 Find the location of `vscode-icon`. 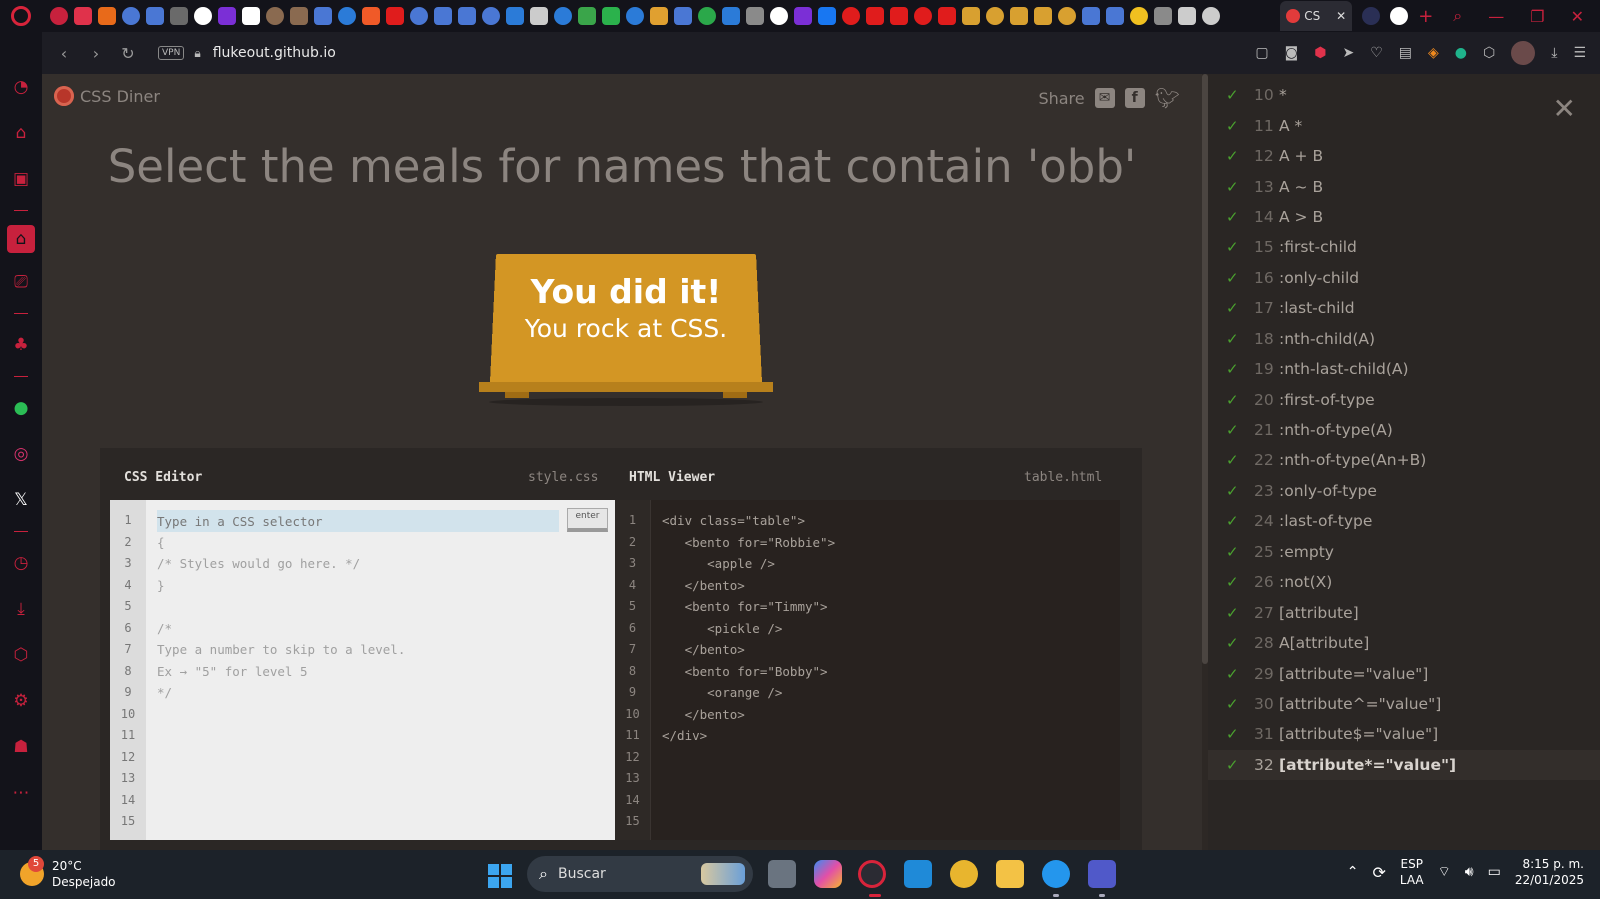

vscode-icon is located at coordinates (918, 874).